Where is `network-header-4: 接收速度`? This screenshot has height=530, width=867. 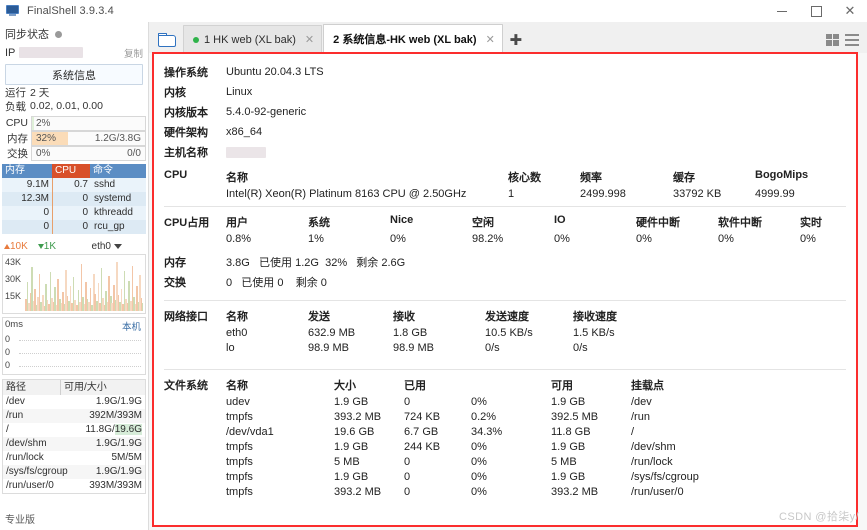
network-header-4: 接收速度 is located at coordinates (595, 317).